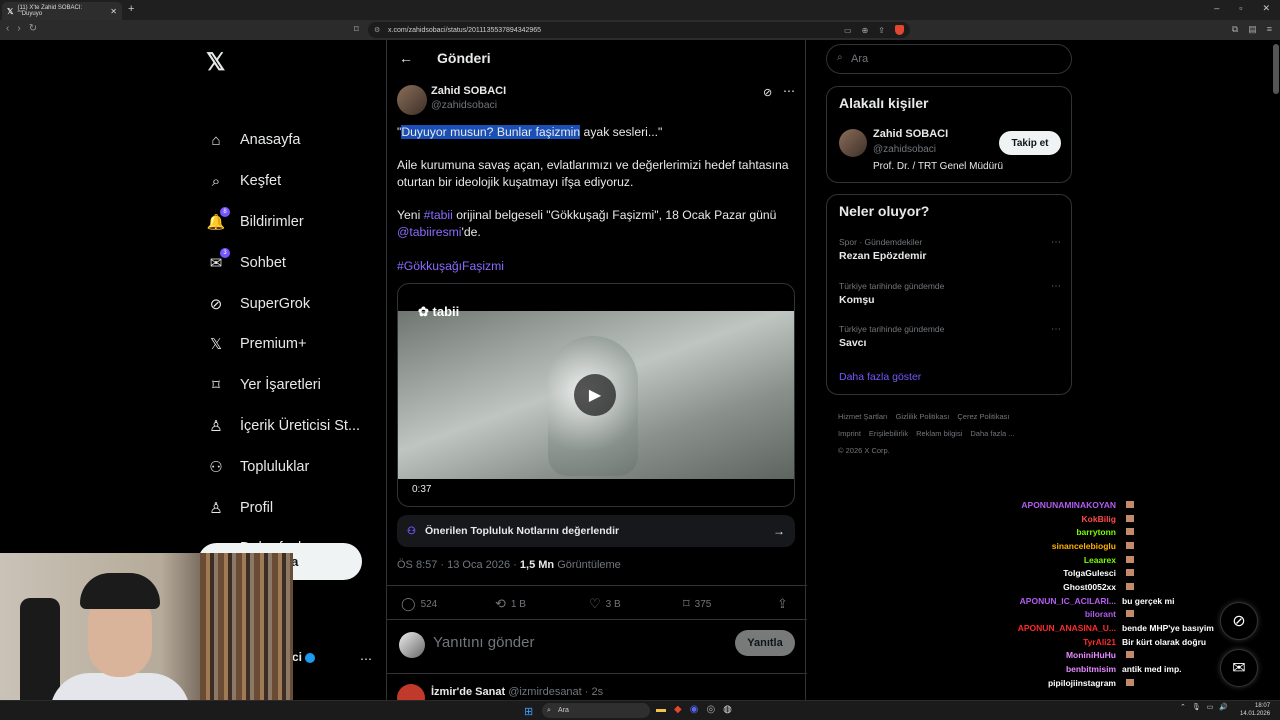  Describe the element at coordinates (782, 604) in the screenshot. I see `share-action: ⇪` at that location.